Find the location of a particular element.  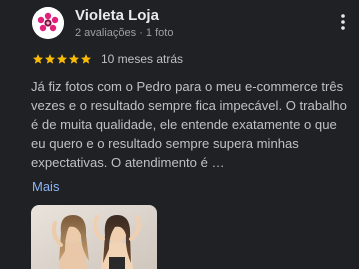

review-date: 10 meses atrás is located at coordinates (142, 59).